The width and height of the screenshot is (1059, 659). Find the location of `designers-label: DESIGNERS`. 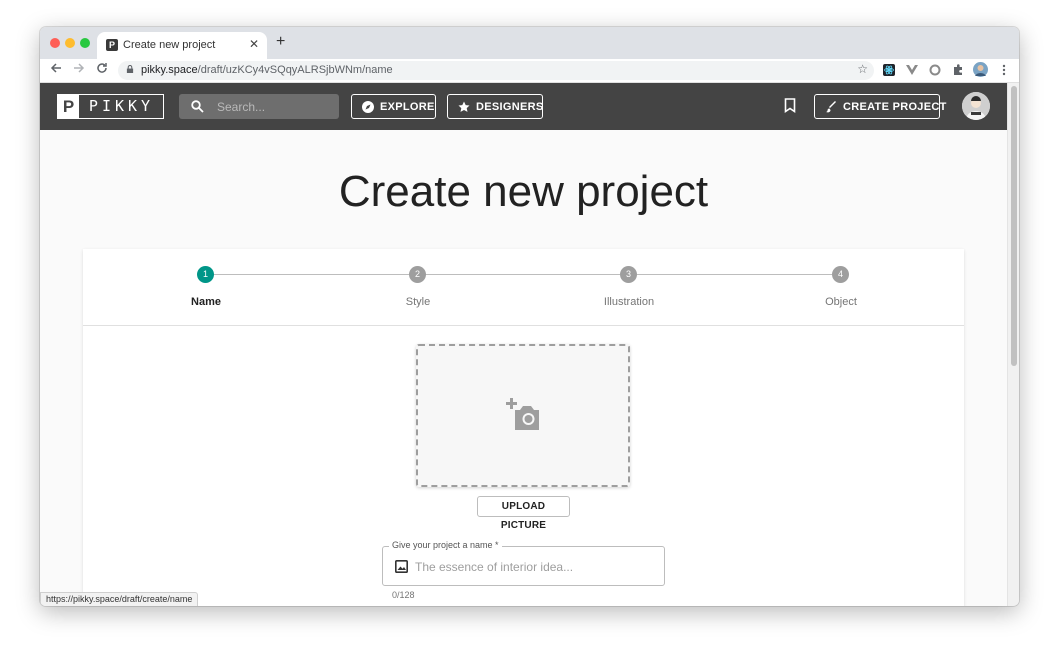

designers-label: DESIGNERS is located at coordinates (510, 107).